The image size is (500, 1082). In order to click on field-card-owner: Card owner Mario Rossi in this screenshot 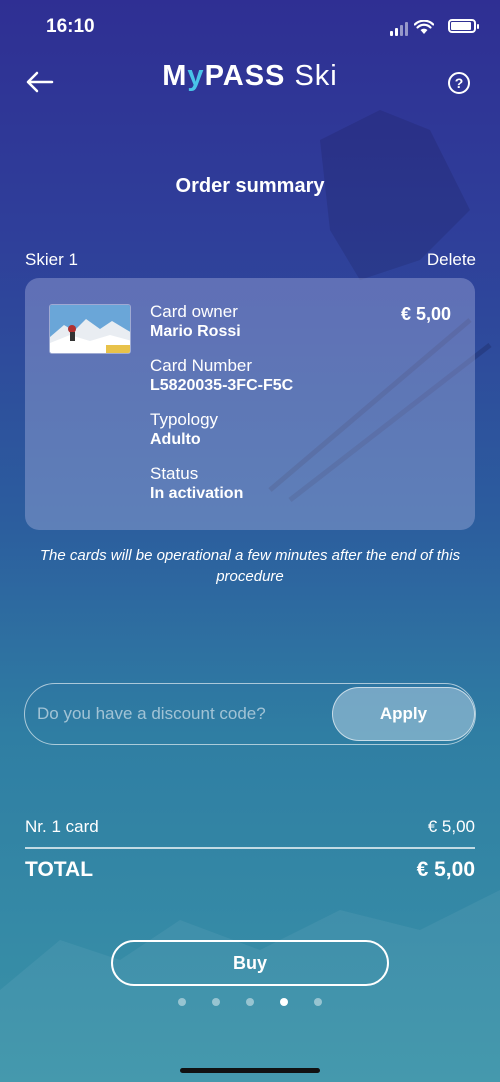, I will do `click(221, 322)`.